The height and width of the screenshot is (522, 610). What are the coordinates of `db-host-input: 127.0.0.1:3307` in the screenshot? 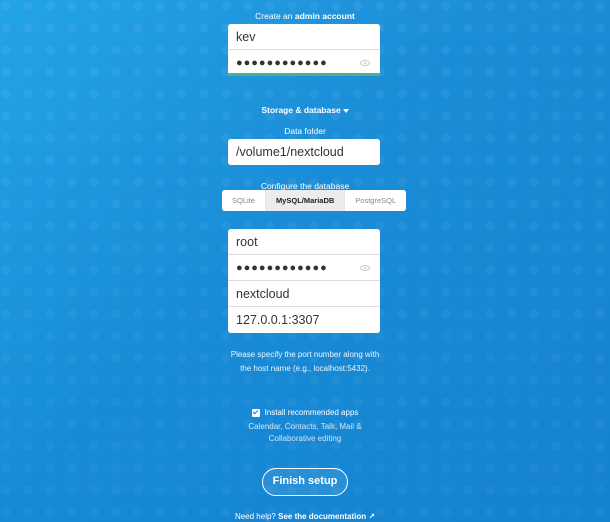 It's located at (304, 320).